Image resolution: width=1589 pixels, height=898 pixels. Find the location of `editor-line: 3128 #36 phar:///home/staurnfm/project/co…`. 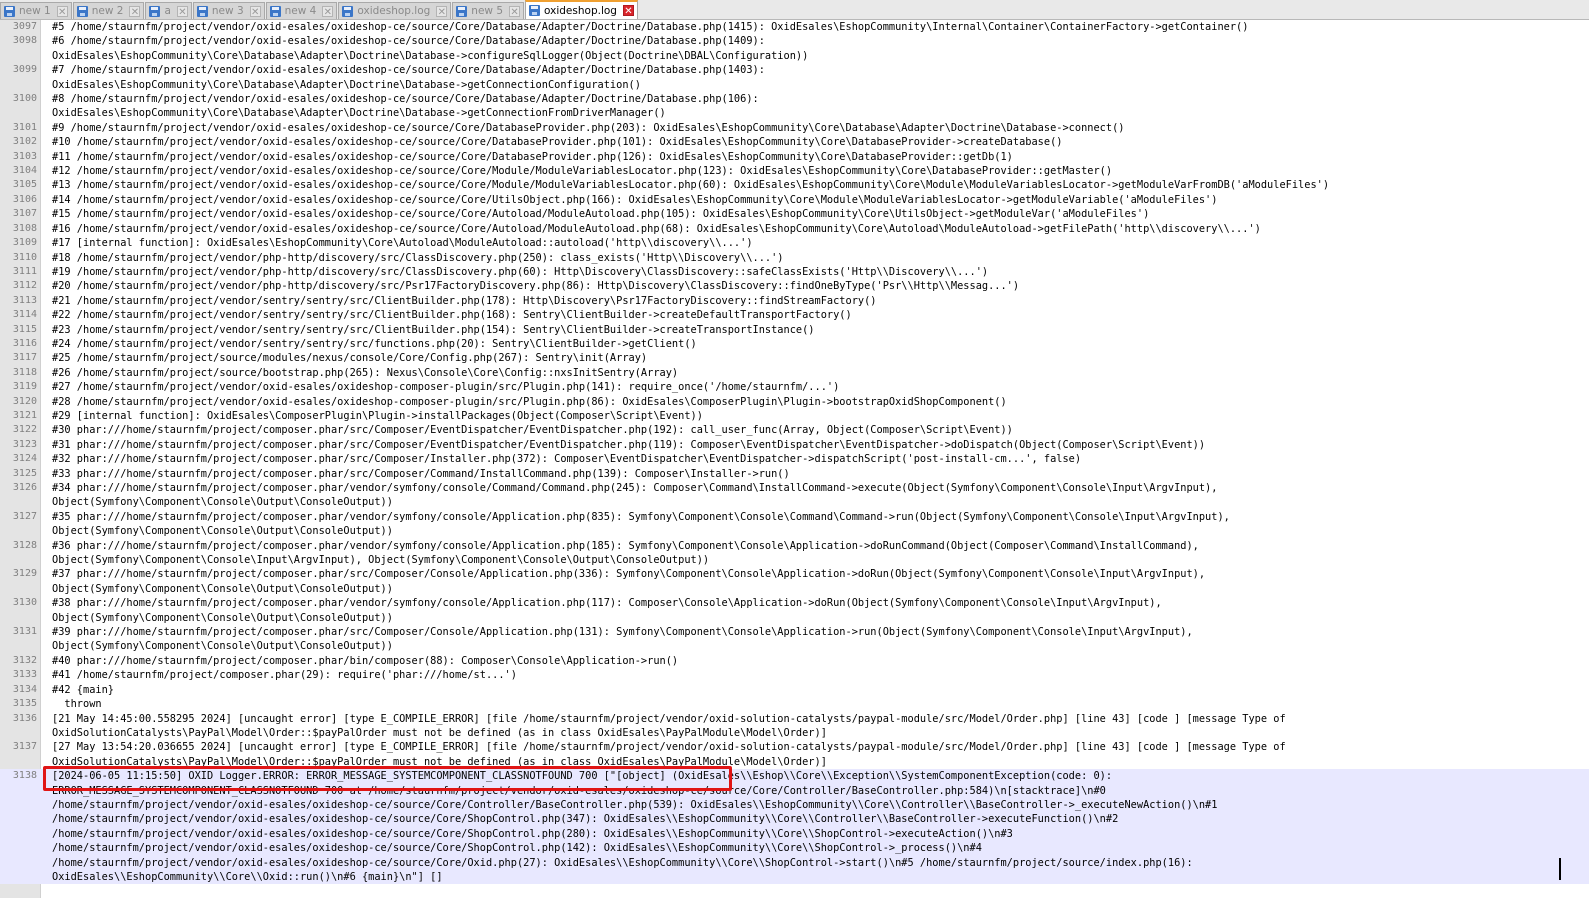

editor-line: 3128 #36 phar:///home/staurnfm/project/co… is located at coordinates (794, 553).